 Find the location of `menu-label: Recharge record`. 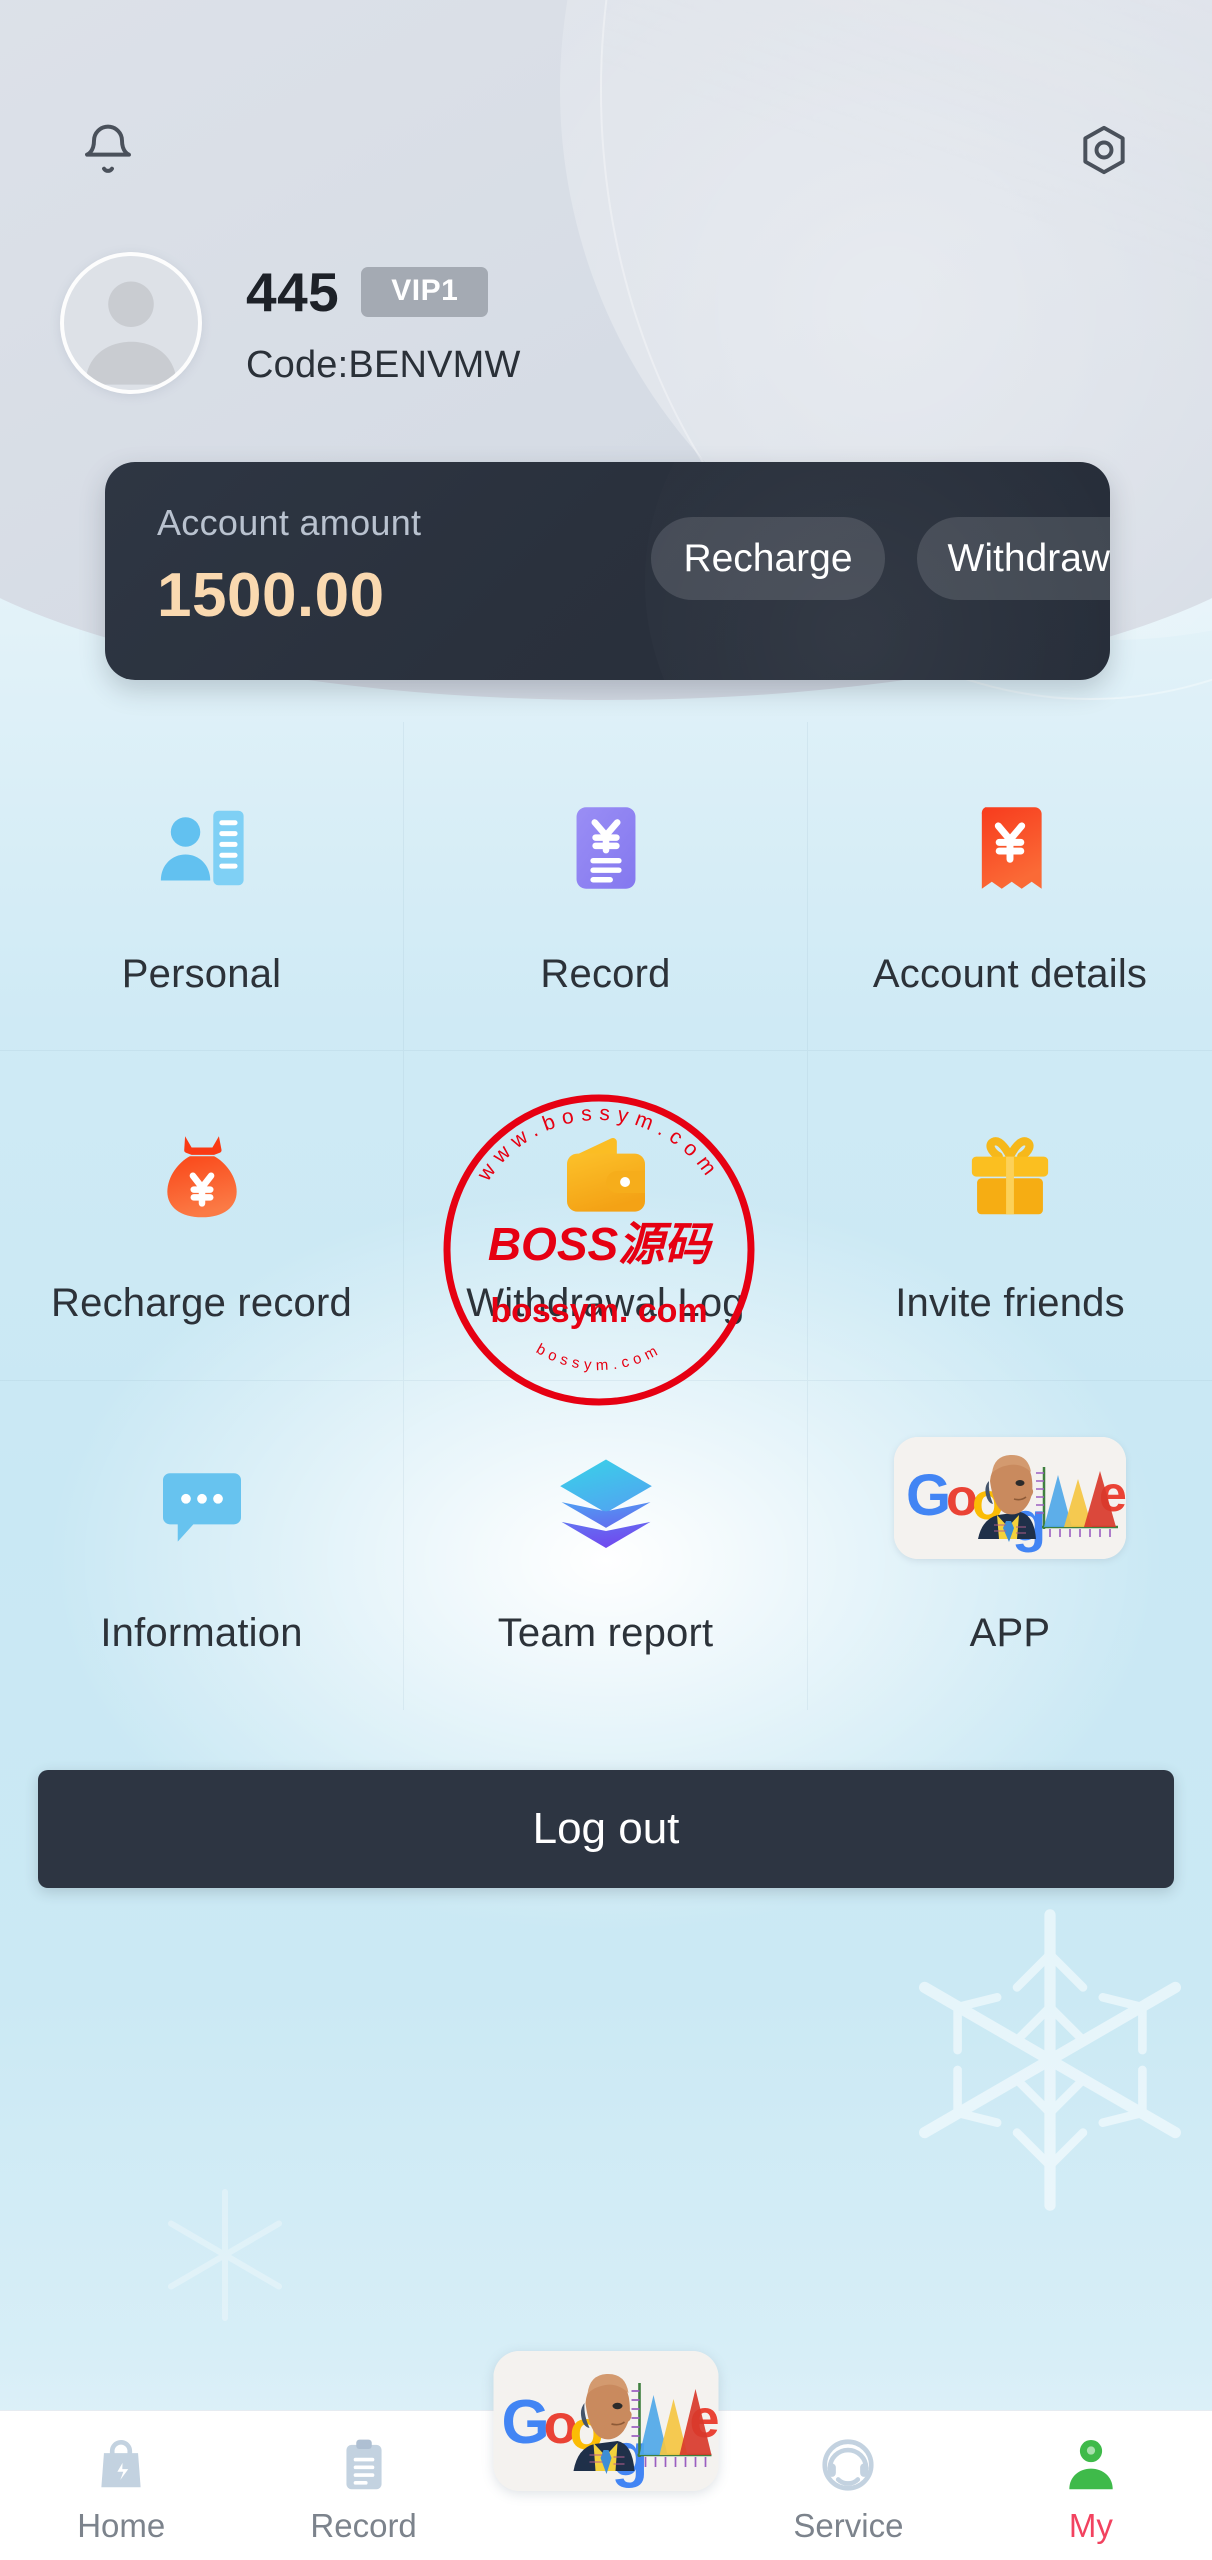

menu-label: Recharge record is located at coordinates (201, 1302).